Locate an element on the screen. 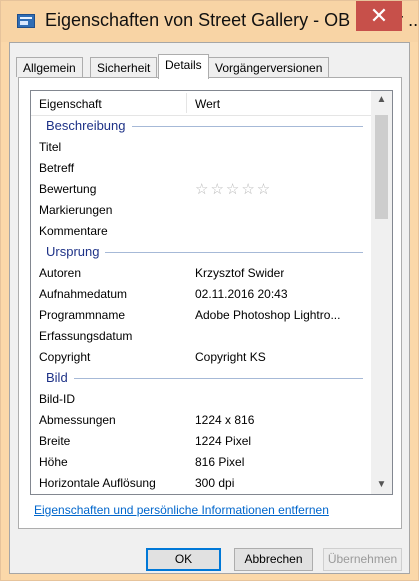  property-value: 02.11.2016 20:43 is located at coordinates (241, 294).